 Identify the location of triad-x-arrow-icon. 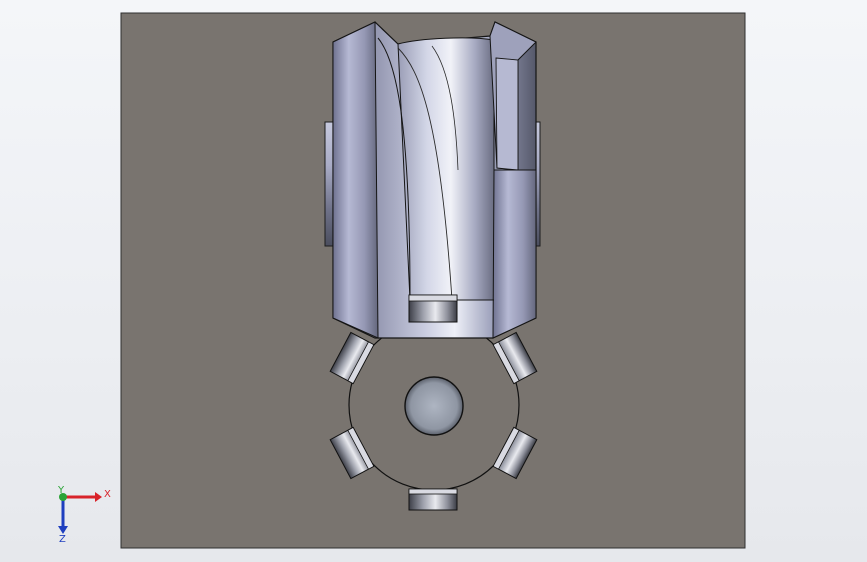
(98, 497).